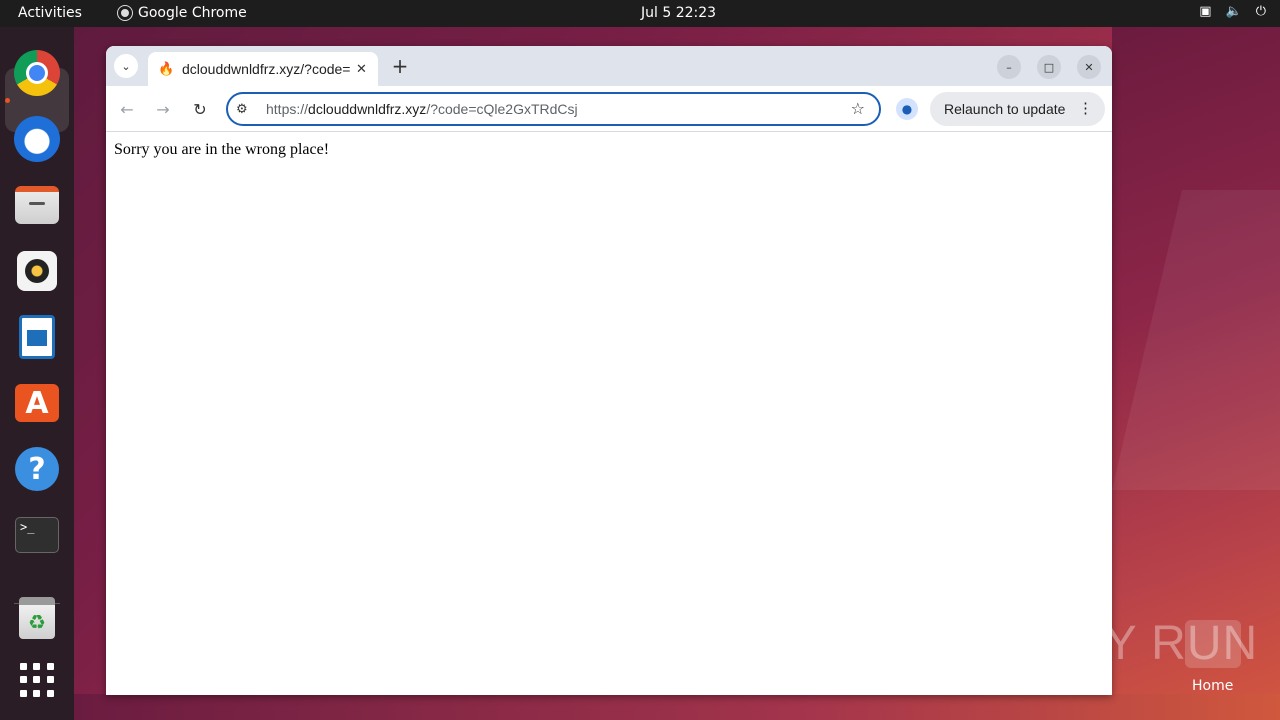 Image resolution: width=1280 pixels, height=720 pixels. Describe the element at coordinates (361, 69) in the screenshot. I see `close-tab-icon: ✕` at that location.